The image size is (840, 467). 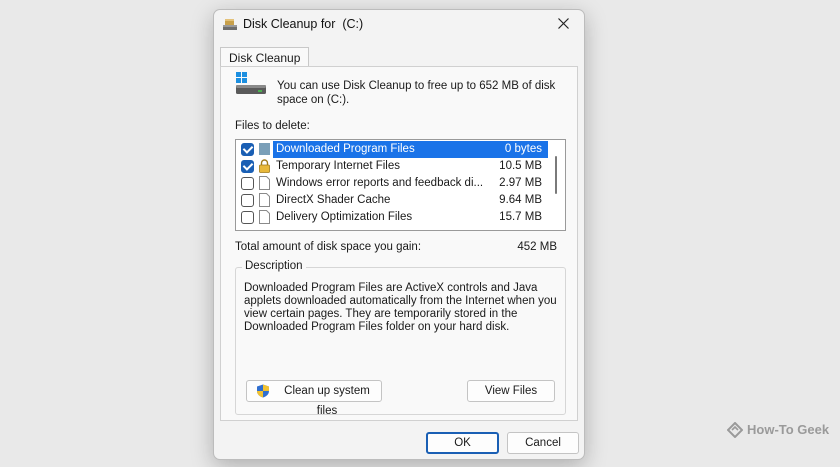 What do you see at coordinates (344, 217) in the screenshot?
I see `file-name: Delivery Optimization Files` at bounding box center [344, 217].